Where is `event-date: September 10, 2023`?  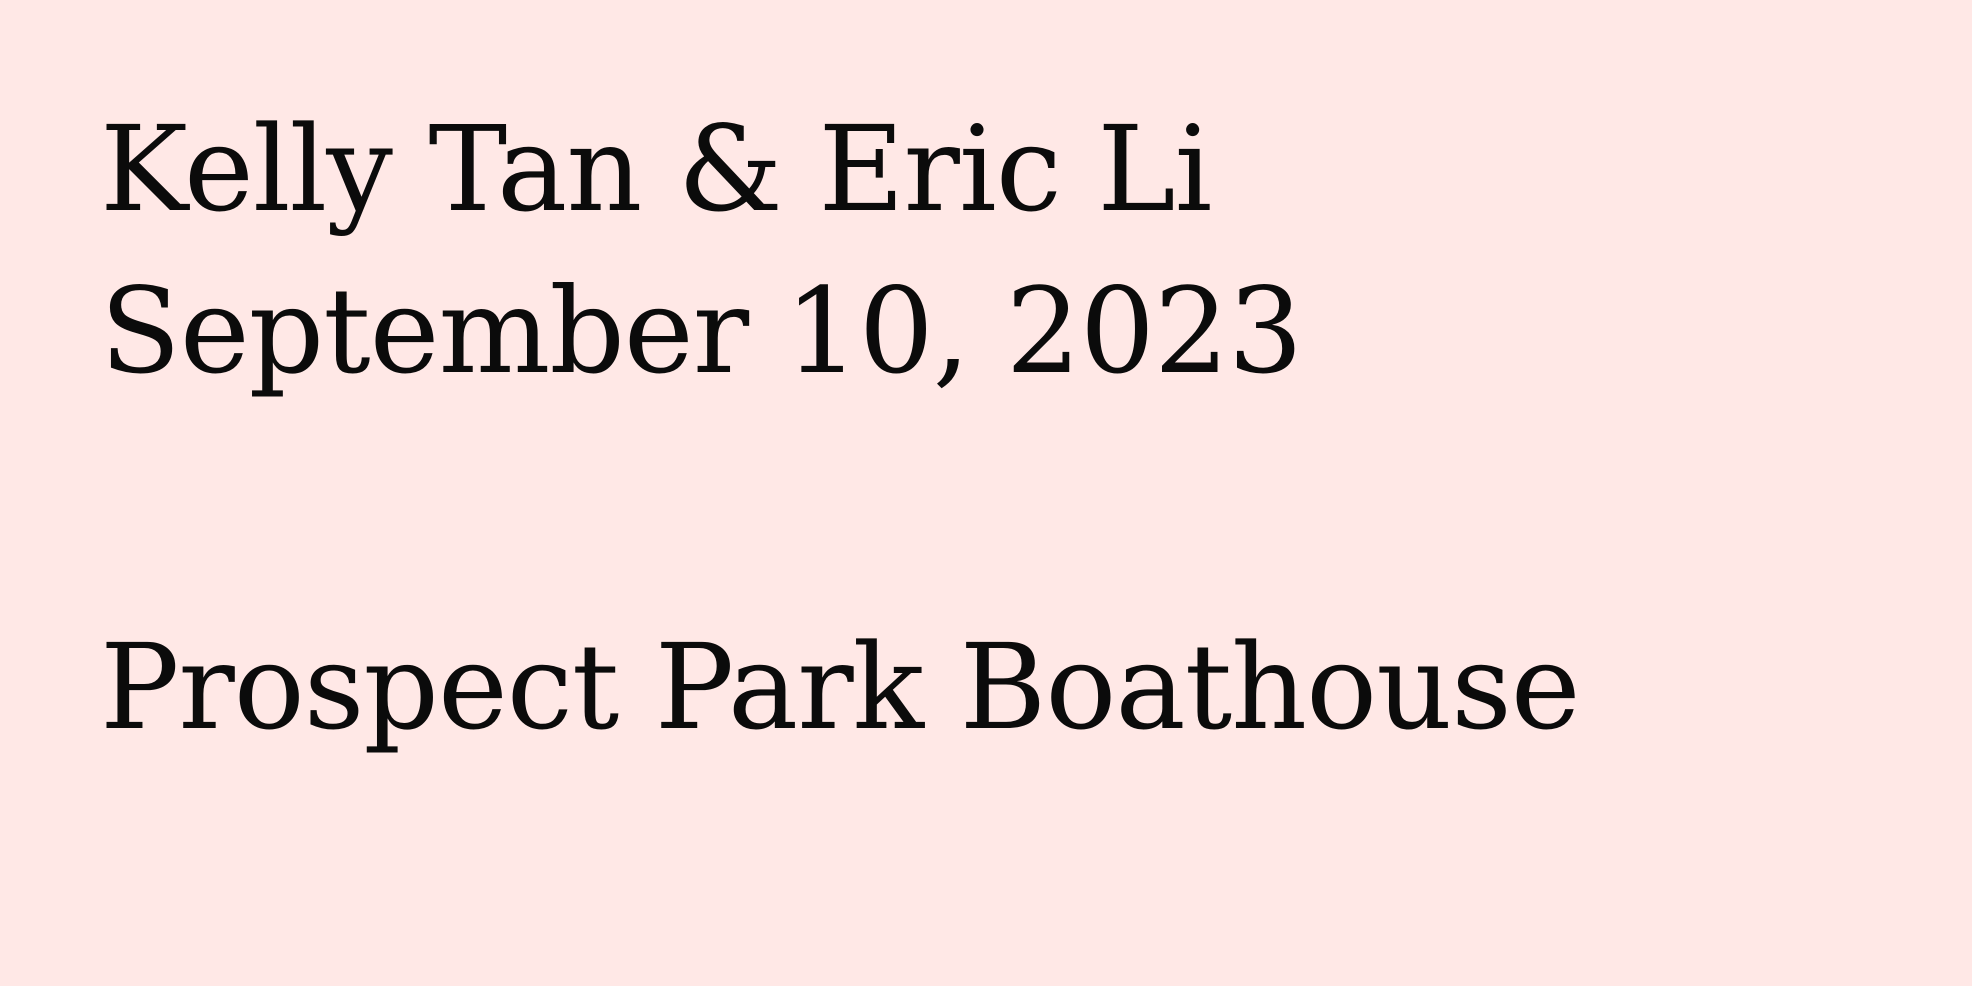 event-date: September 10, 2023 is located at coordinates (701, 331).